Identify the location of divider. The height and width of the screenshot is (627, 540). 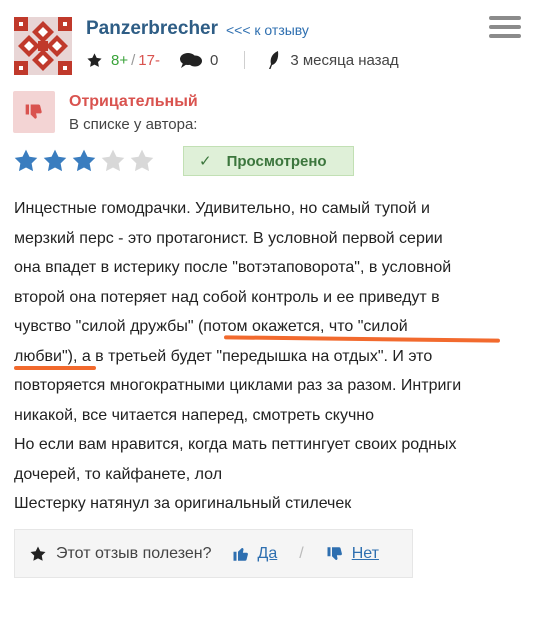
(245, 60).